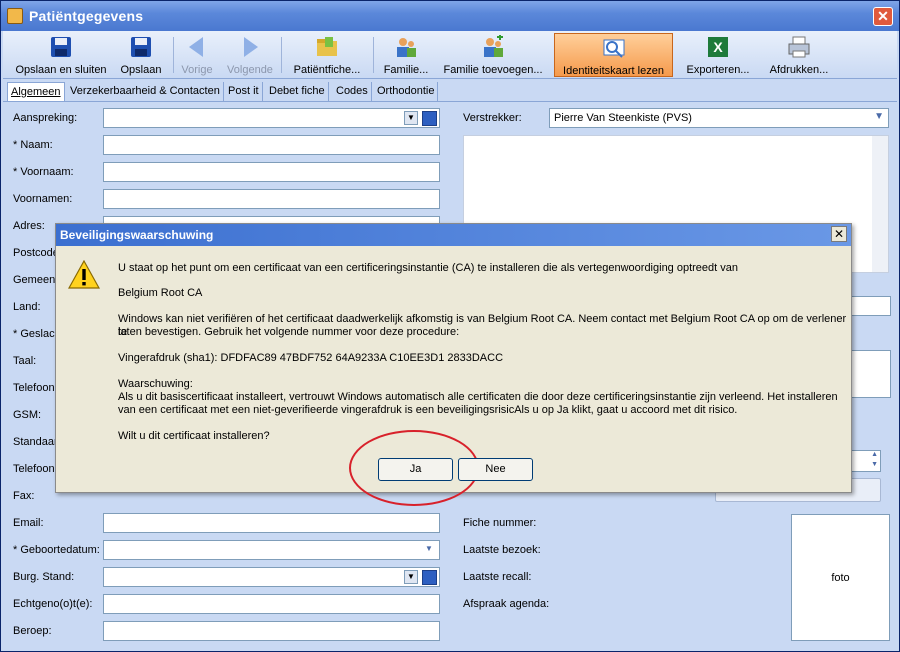  What do you see at coordinates (15, 16) in the screenshot?
I see `app-icon` at bounding box center [15, 16].